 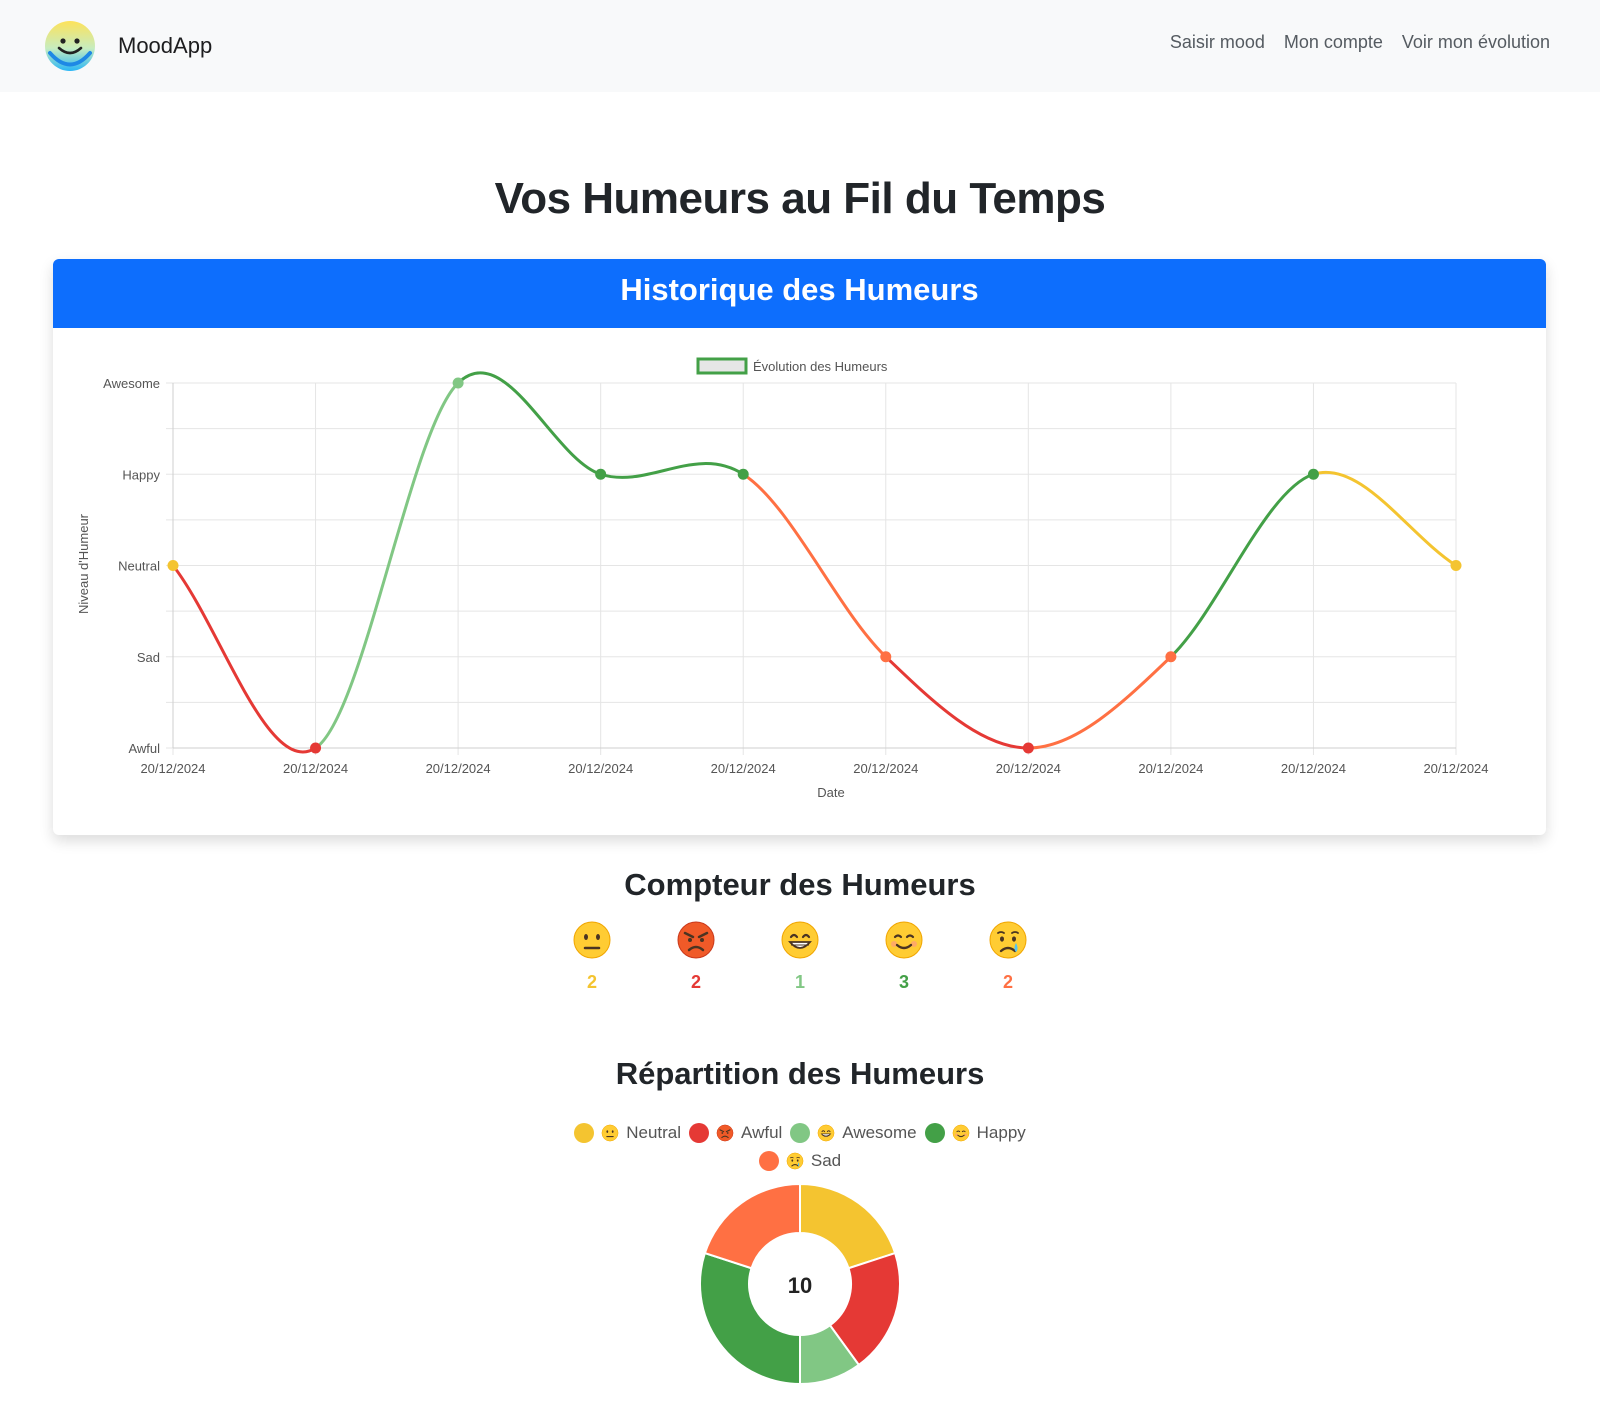 I want to click on distribution-title: Répartition des Humeurs, so click(x=800, y=1073).